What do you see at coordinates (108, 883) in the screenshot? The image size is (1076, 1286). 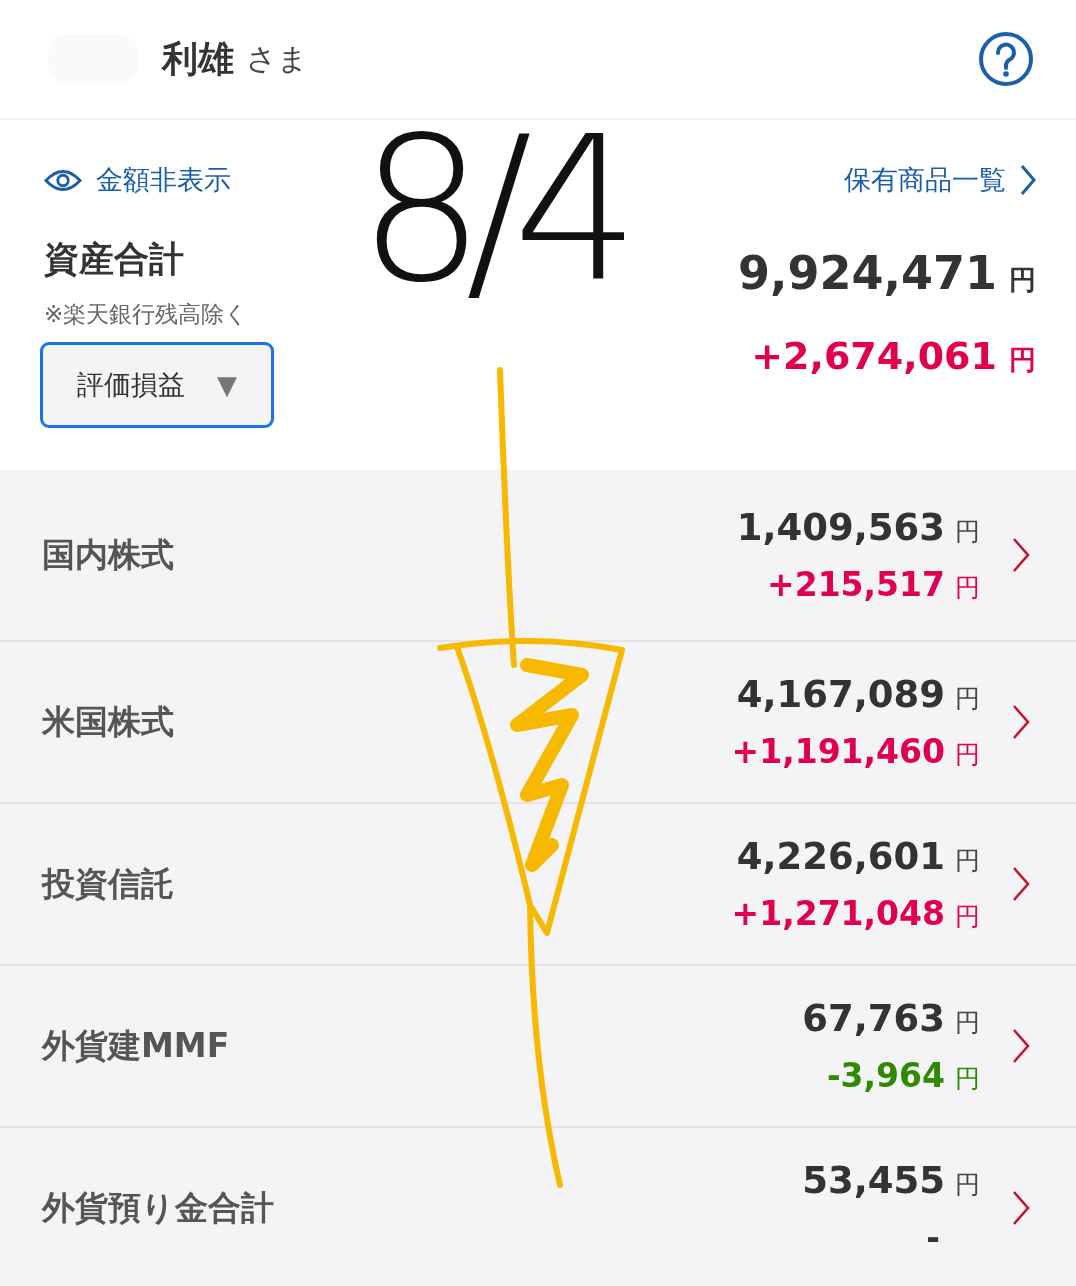 I see `asset-name: 投資信託` at bounding box center [108, 883].